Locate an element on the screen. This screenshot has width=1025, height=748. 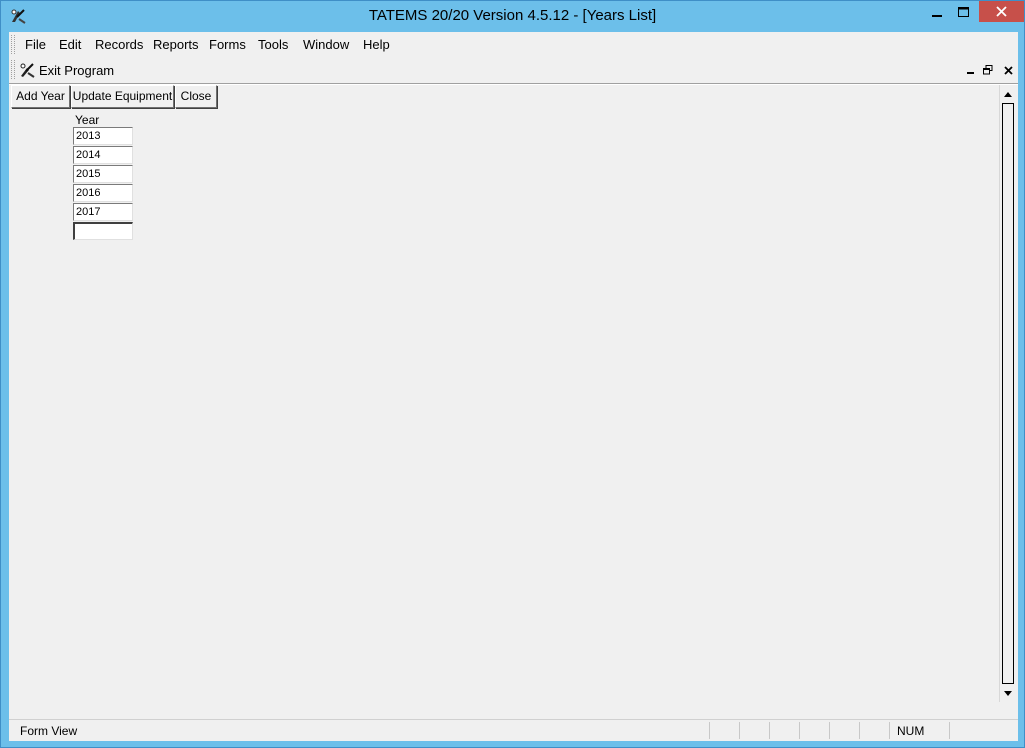
menu-tools: Tools is located at coordinates (273, 45).